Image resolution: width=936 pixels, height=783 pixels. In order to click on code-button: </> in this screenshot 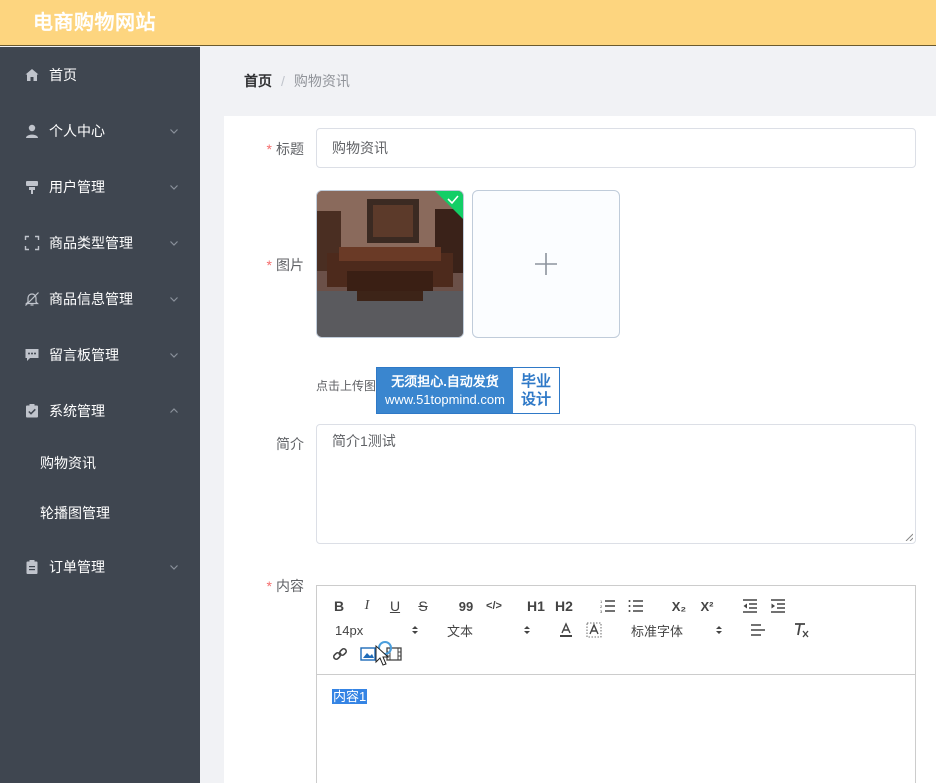, I will do `click(494, 606)`.